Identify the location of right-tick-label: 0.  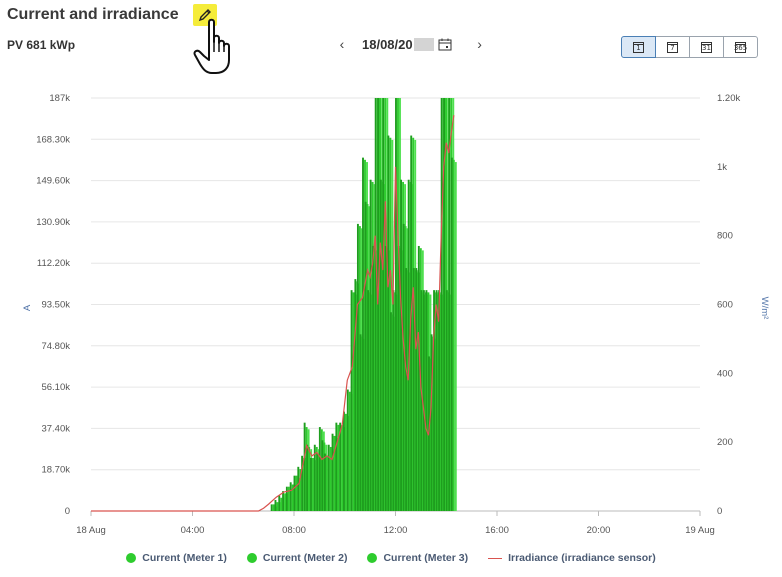
(719, 511).